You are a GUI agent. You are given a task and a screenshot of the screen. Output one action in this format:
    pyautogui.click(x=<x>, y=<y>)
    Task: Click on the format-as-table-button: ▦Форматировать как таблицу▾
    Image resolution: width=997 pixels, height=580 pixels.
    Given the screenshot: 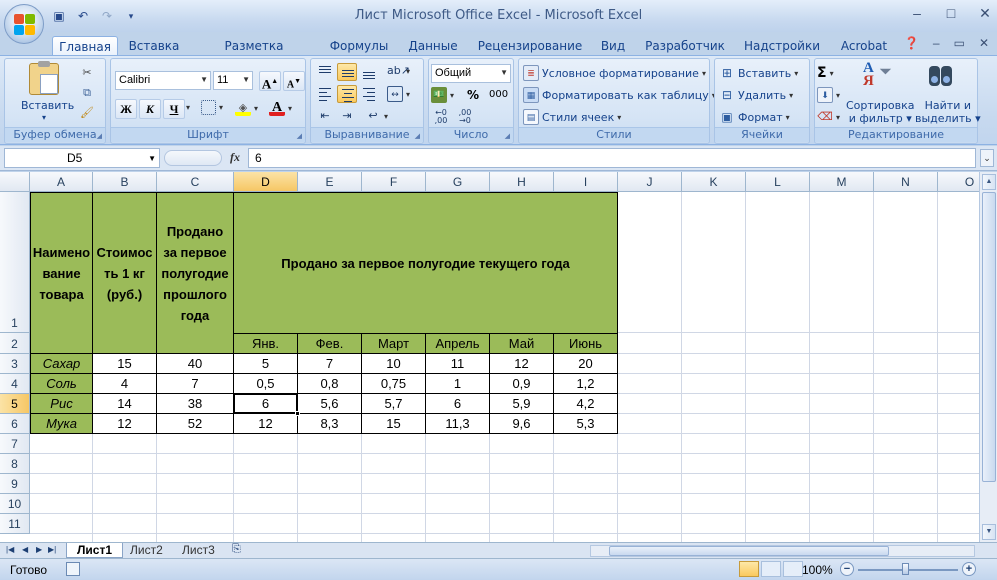 What is the action you would take?
    pyautogui.click(x=619, y=95)
    